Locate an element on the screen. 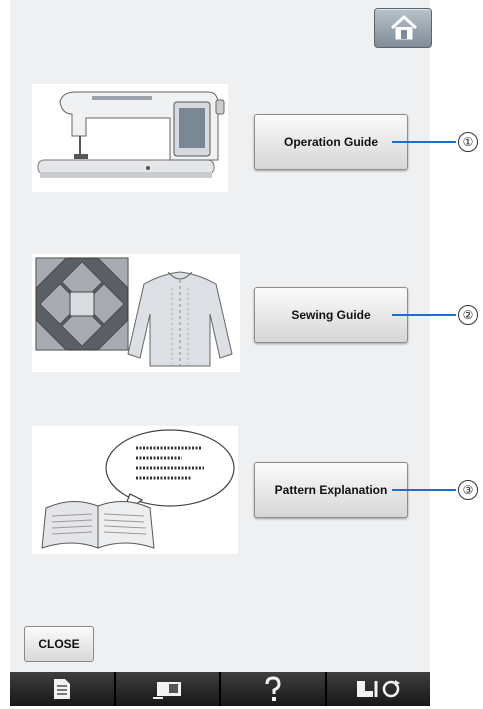 This screenshot has height=709, width=483. presser-foot-rotate-icon is located at coordinates (379, 689).